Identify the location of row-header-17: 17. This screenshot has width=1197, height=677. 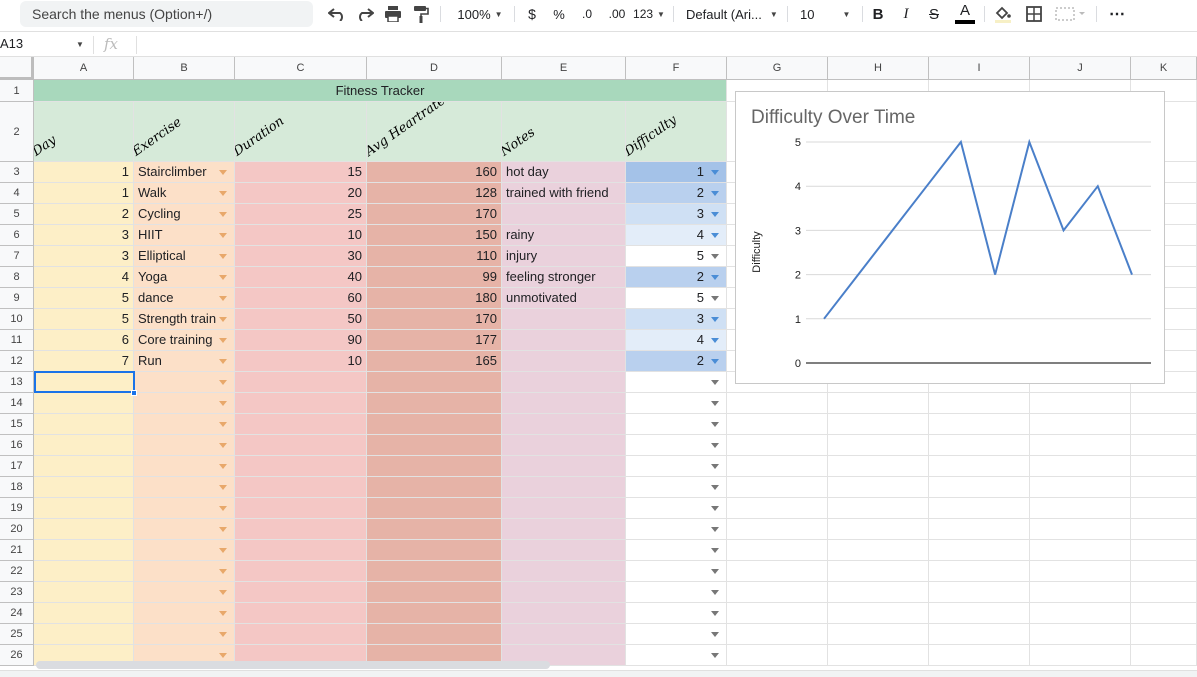
(17, 466).